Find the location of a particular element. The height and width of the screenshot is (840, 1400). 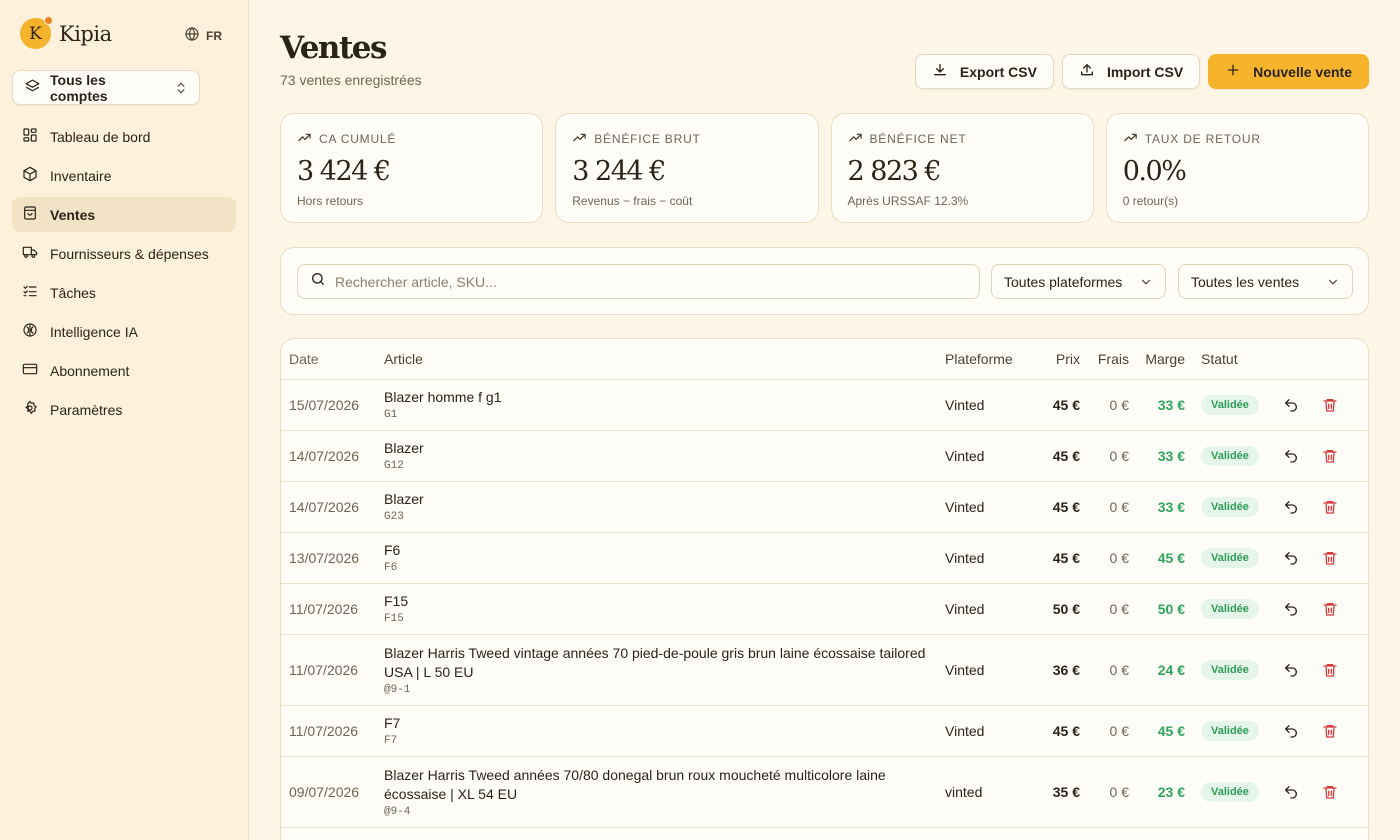

sidebar-item-ai: Intelligence IA is located at coordinates (124, 331).